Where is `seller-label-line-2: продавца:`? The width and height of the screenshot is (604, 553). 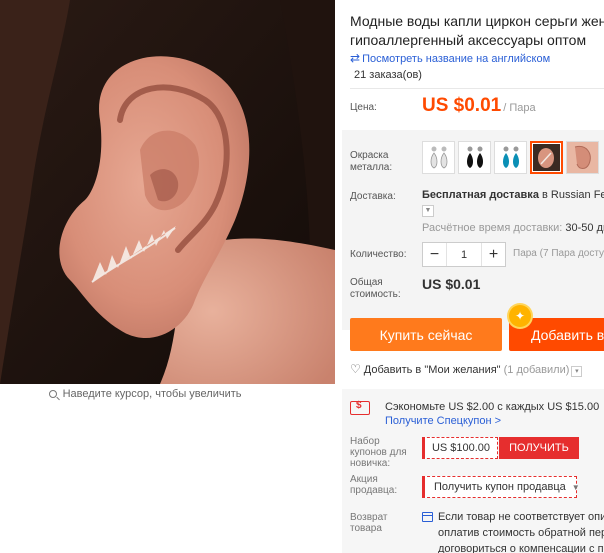
seller-label-line-2: продавца: is located at coordinates (374, 490).